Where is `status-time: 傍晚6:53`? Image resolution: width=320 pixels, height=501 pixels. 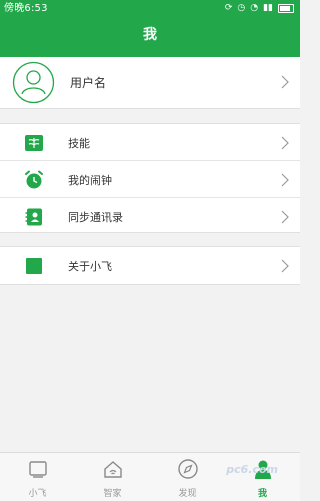
status-time: 傍晚6:53 is located at coordinates (26, 8).